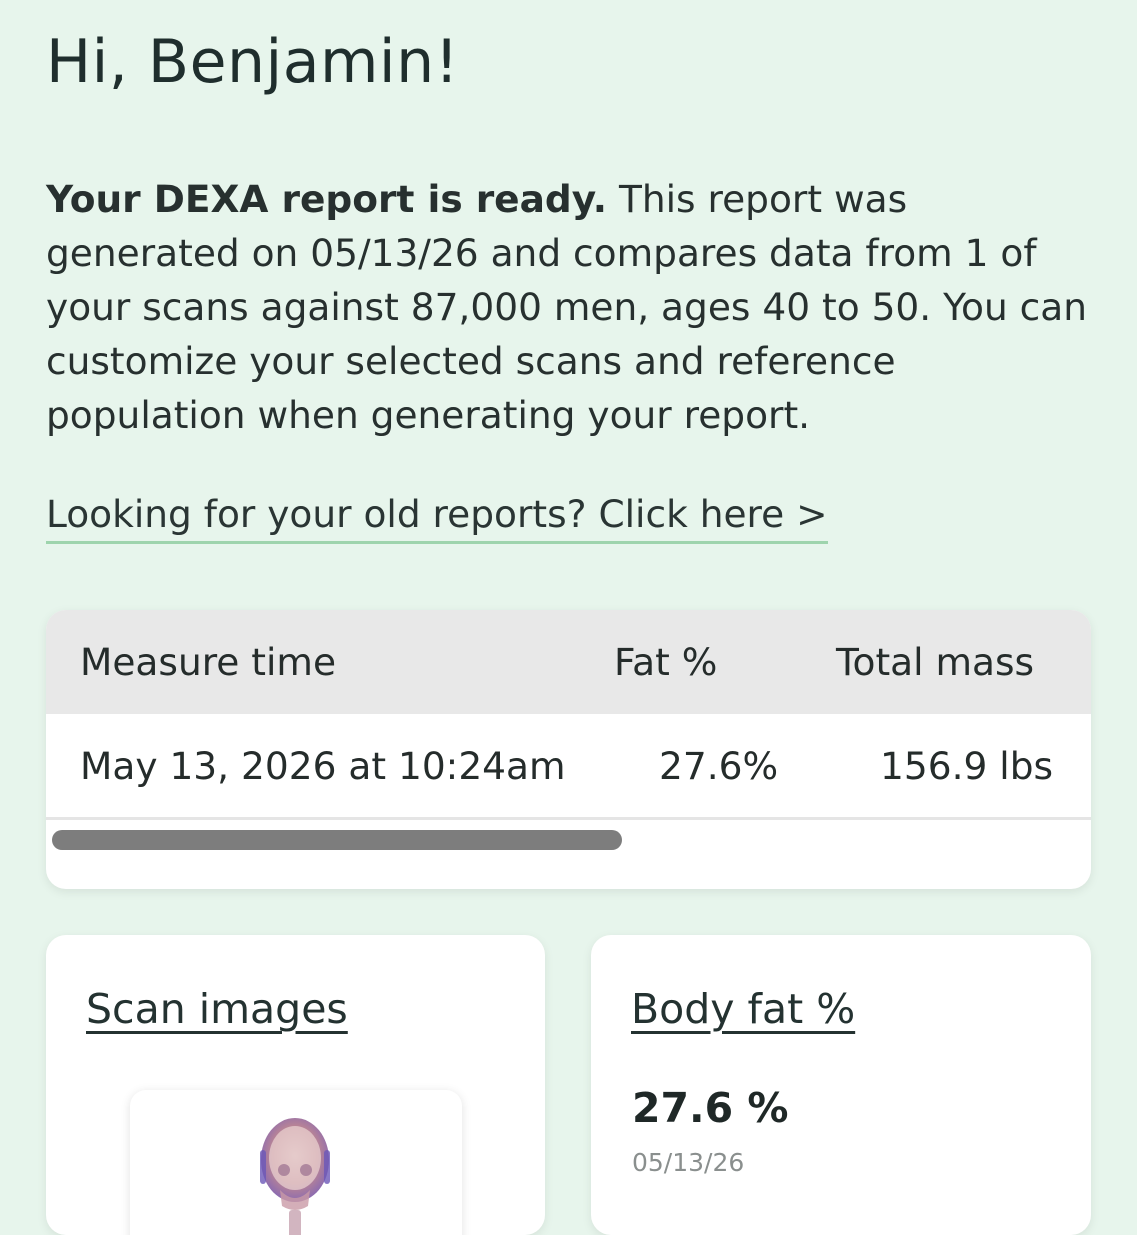 The height and width of the screenshot is (1235, 1137). What do you see at coordinates (568, 662) in the screenshot?
I see `table-header-row: Measure time Fat % Total mass` at bounding box center [568, 662].